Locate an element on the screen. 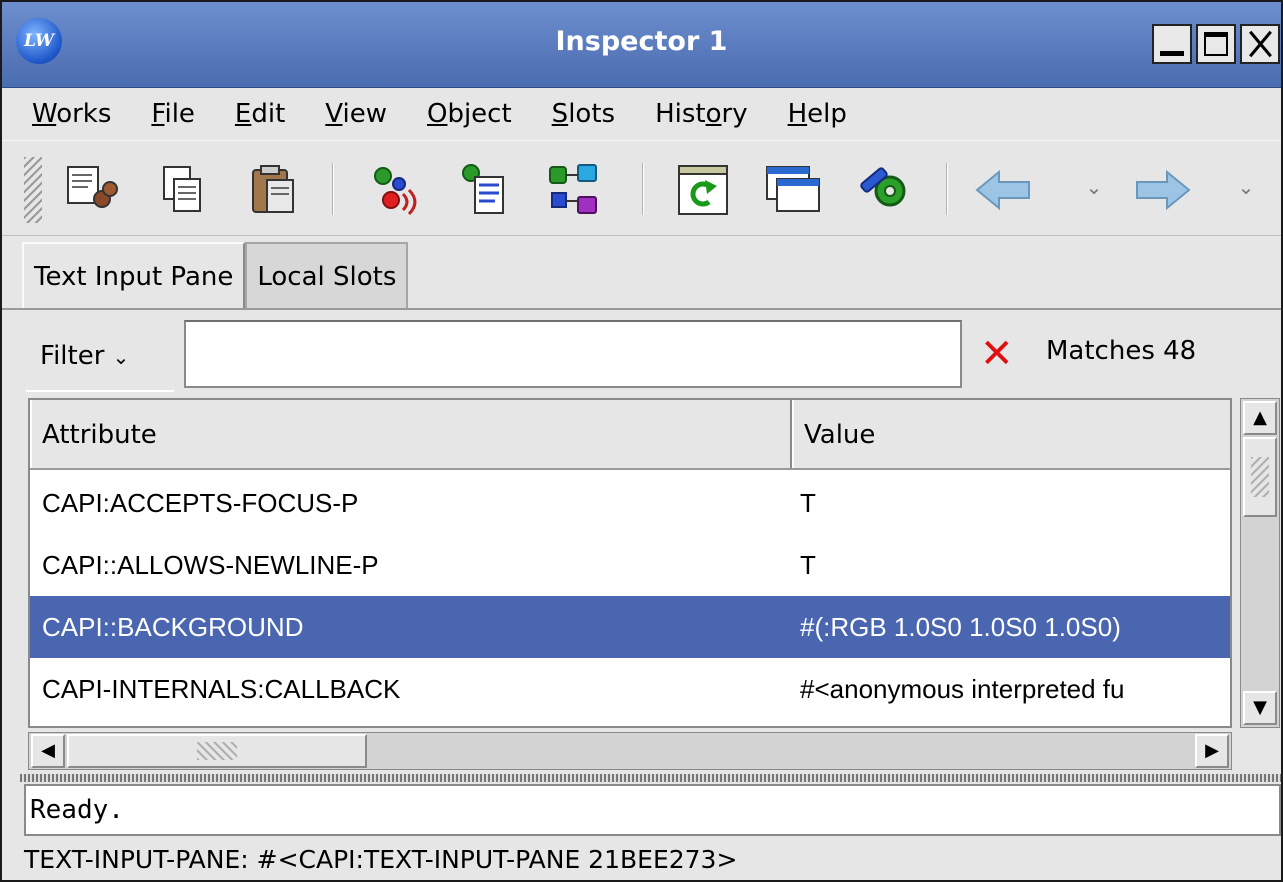 The width and height of the screenshot is (1283, 882). echo-area: Ready. is located at coordinates (652, 810).